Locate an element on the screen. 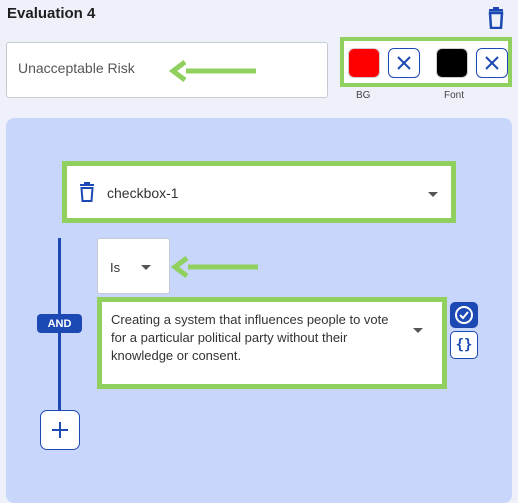 Image resolution: width=518 pixels, height=503 pixels. clear-bg-button is located at coordinates (404, 63).